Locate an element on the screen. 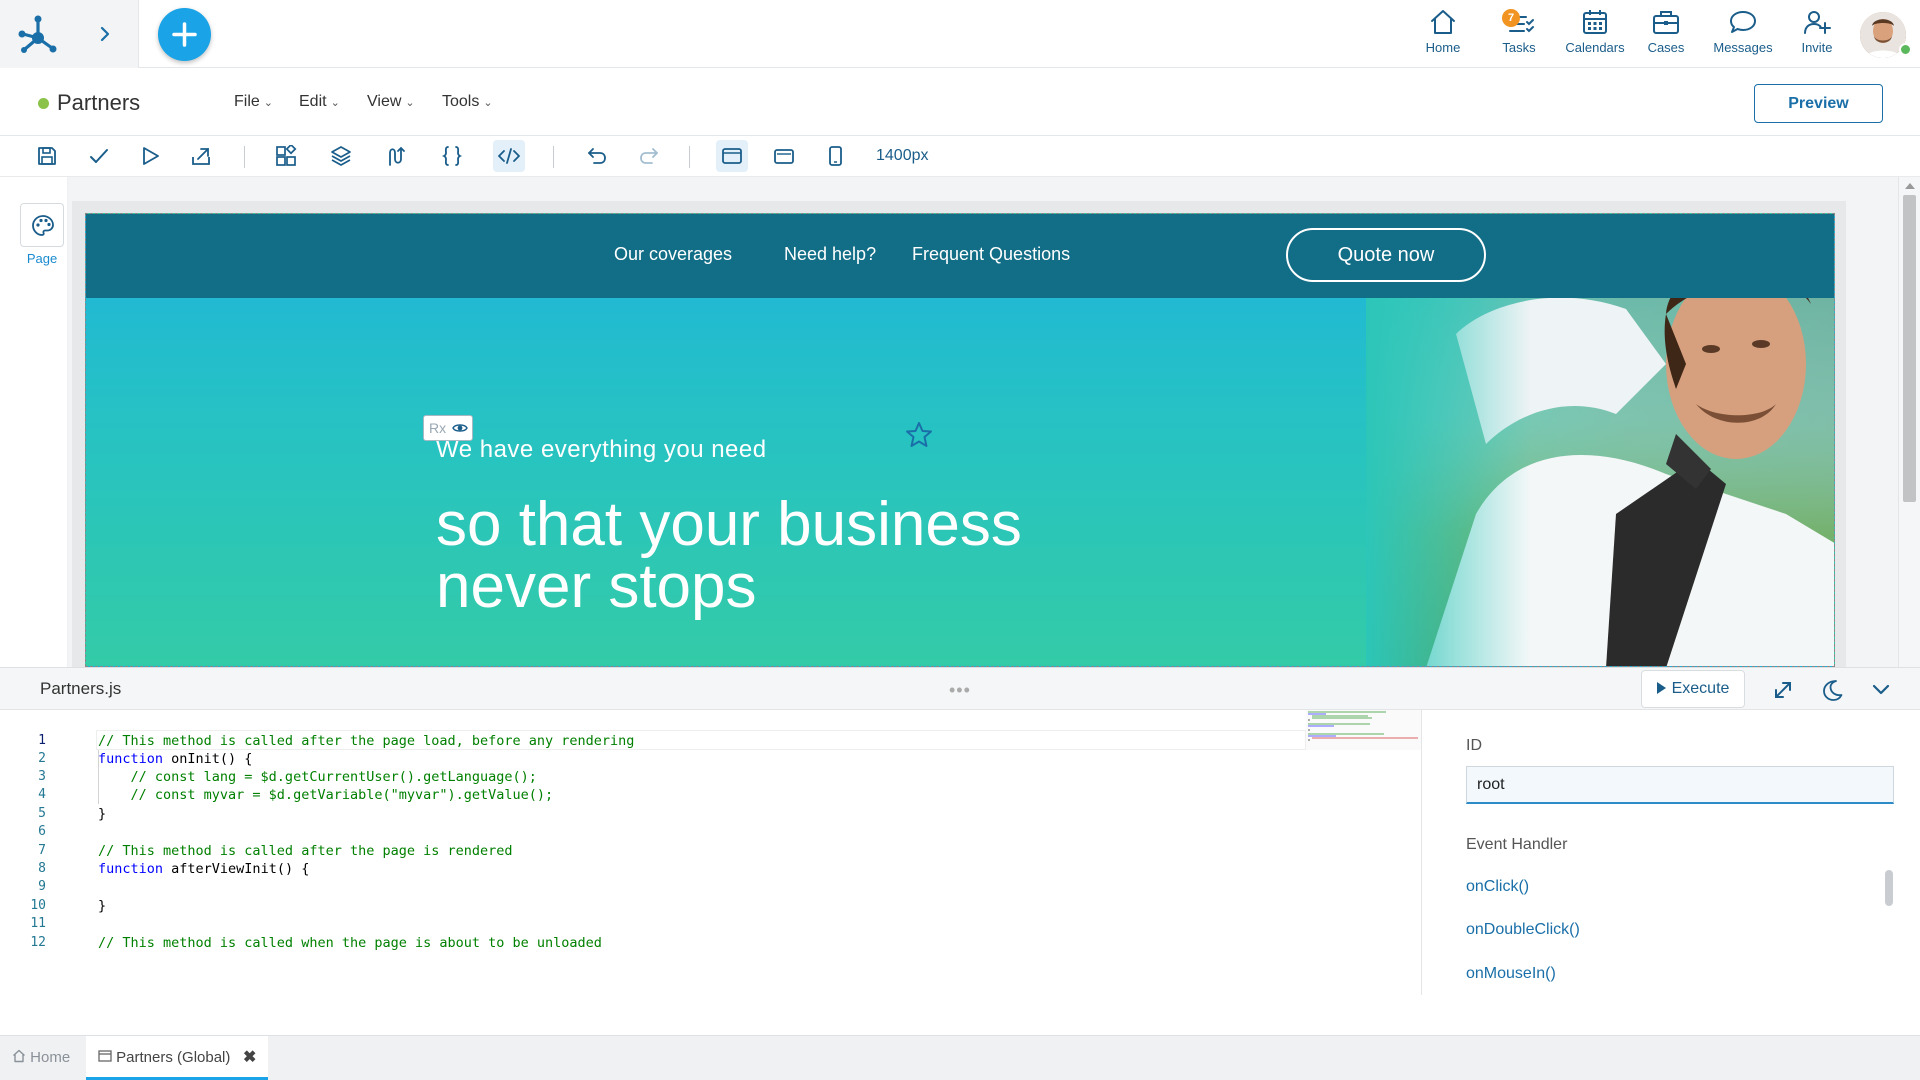 The image size is (1920, 1080). code-line-10: } is located at coordinates (102, 906).